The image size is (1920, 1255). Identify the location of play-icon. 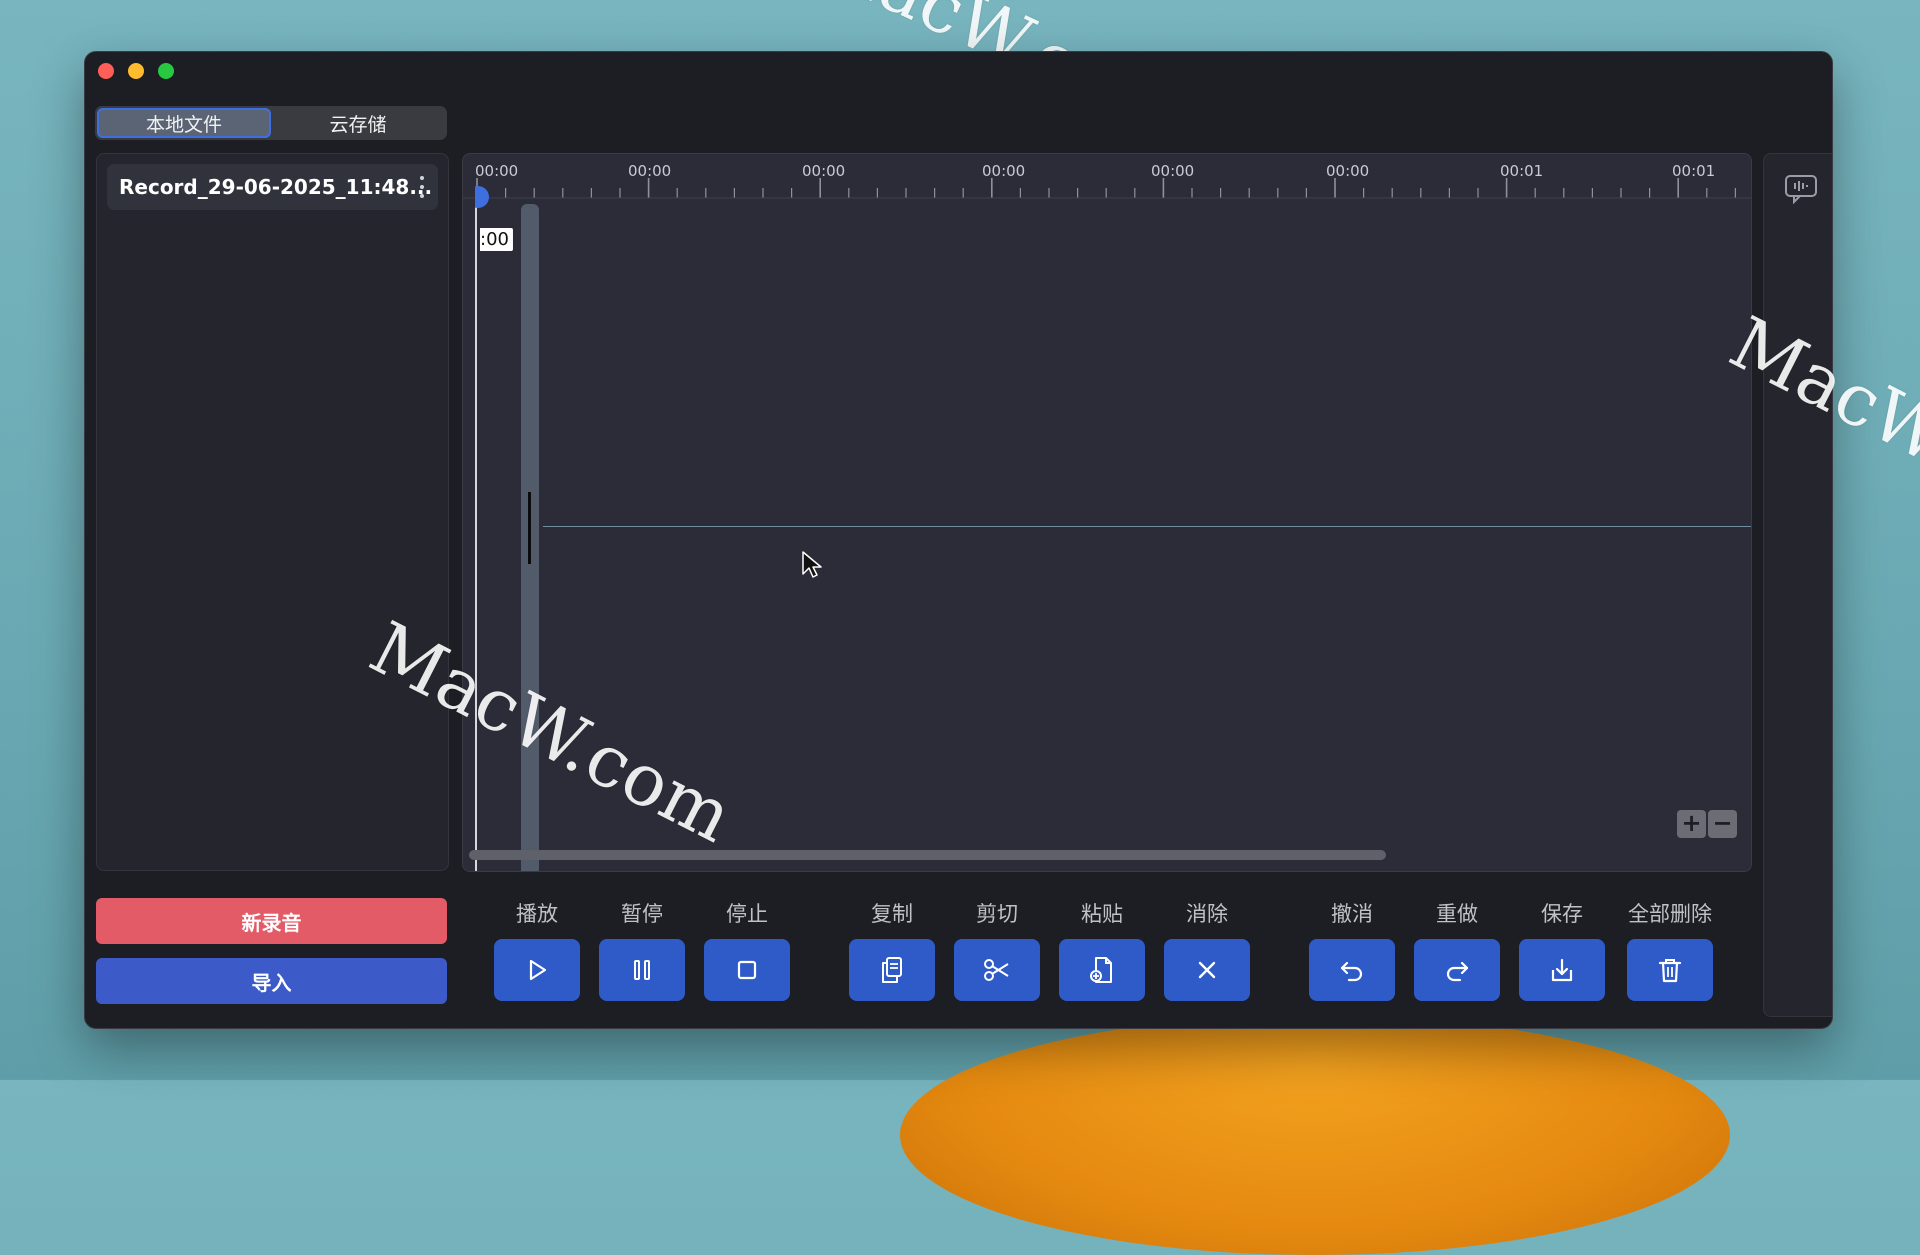
(538, 970).